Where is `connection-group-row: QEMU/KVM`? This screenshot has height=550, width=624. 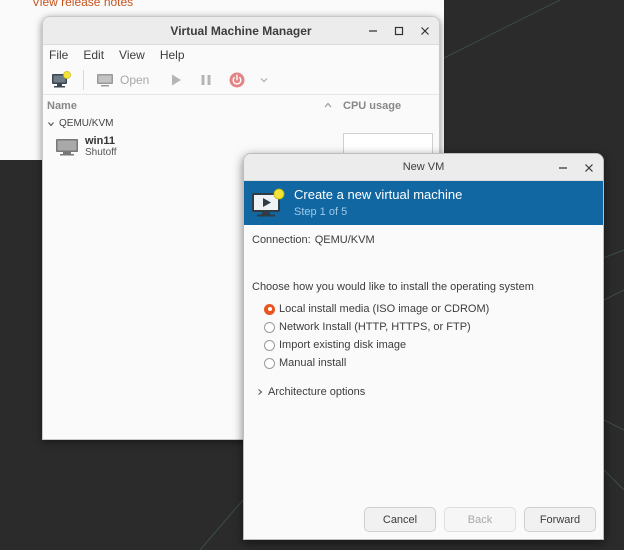 connection-group-row: QEMU/KVM is located at coordinates (80, 123).